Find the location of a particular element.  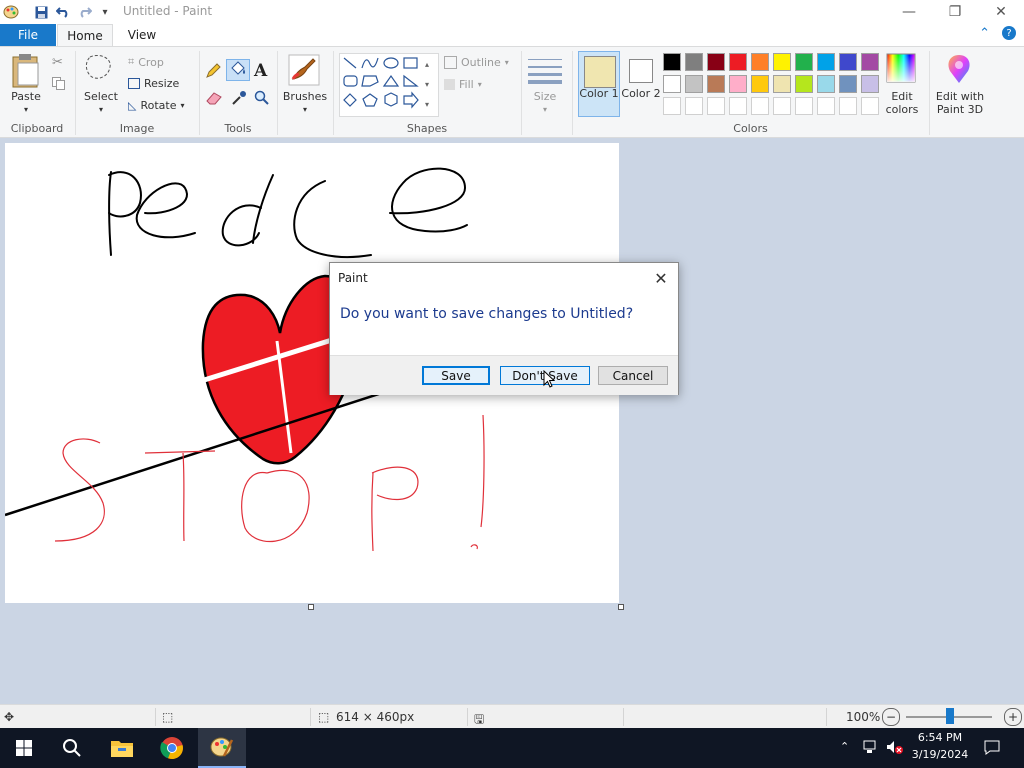

fill-button: Fill ▾ is located at coordinates (463, 84).